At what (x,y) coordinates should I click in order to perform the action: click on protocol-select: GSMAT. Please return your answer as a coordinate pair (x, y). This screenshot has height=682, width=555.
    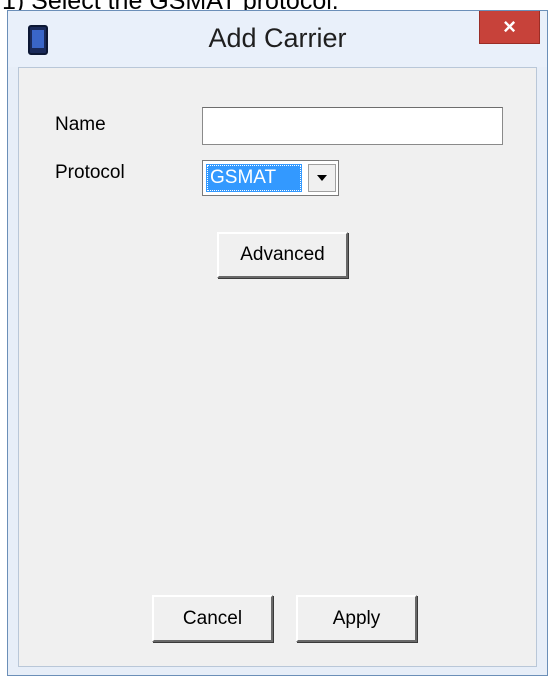
    Looking at the image, I should click on (270, 178).